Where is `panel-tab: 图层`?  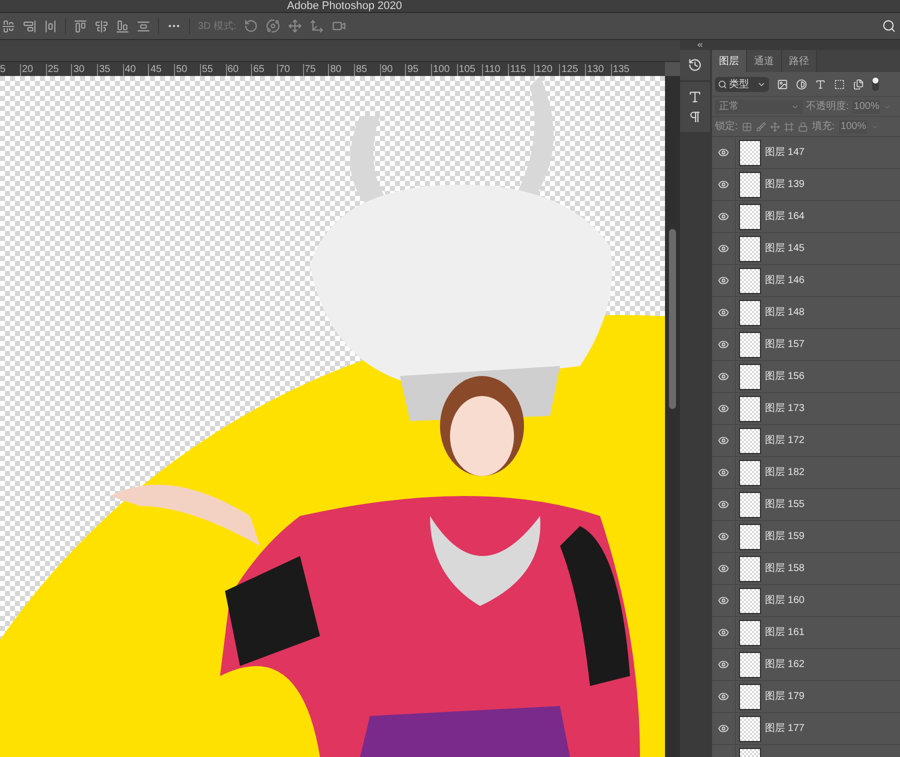
panel-tab: 图层 is located at coordinates (729, 61).